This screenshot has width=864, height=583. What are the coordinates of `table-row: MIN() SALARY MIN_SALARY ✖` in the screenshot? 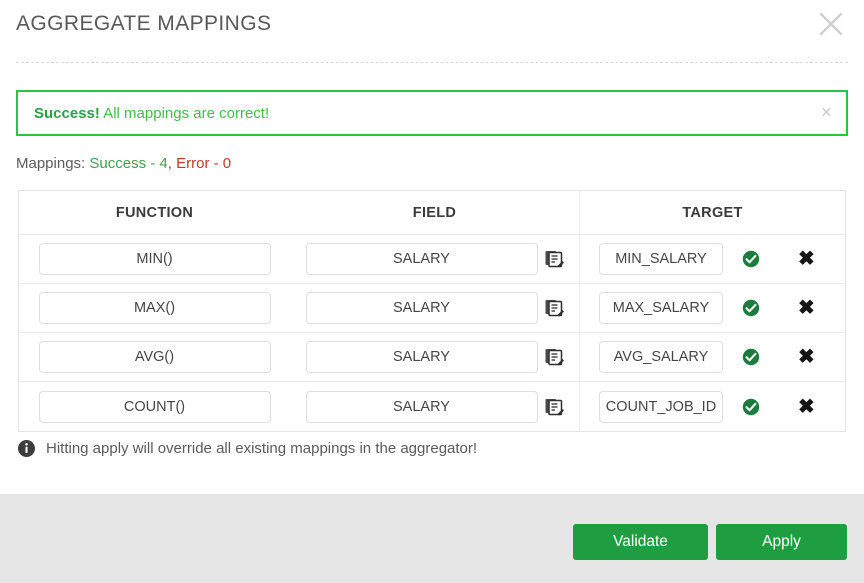 It's located at (432, 259).